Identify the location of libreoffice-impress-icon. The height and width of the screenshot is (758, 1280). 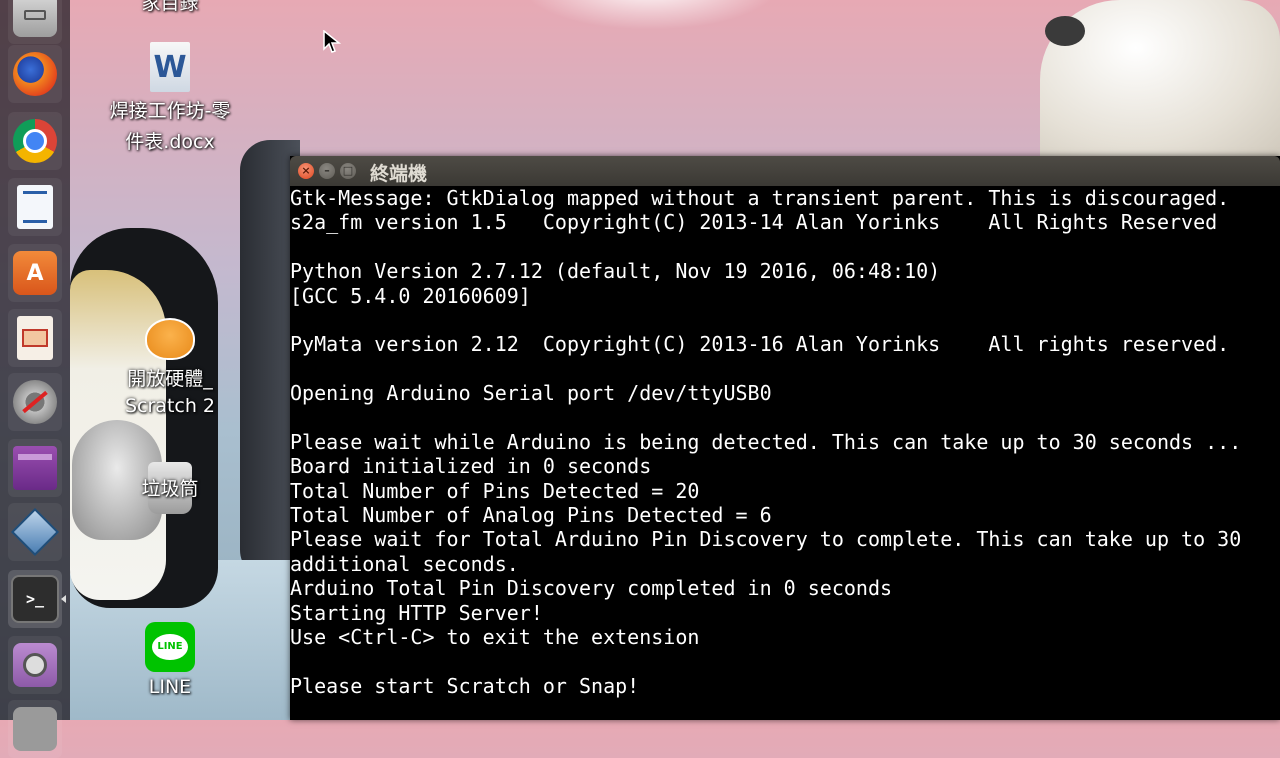
(35, 338).